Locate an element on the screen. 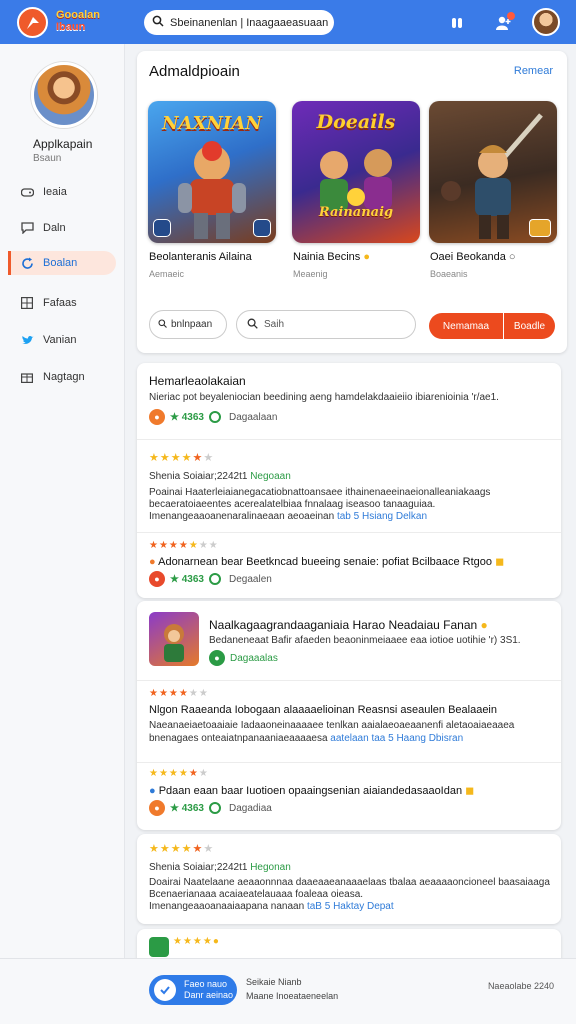 The image size is (576, 1024). section-title: Admaldpioain is located at coordinates (194, 71).